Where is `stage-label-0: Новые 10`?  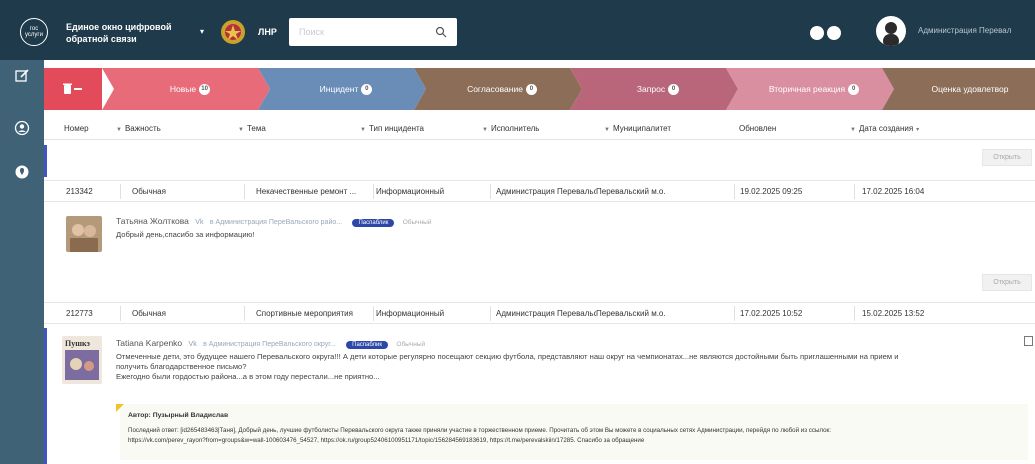
stage-label-0: Новые 10 is located at coordinates (190, 89).